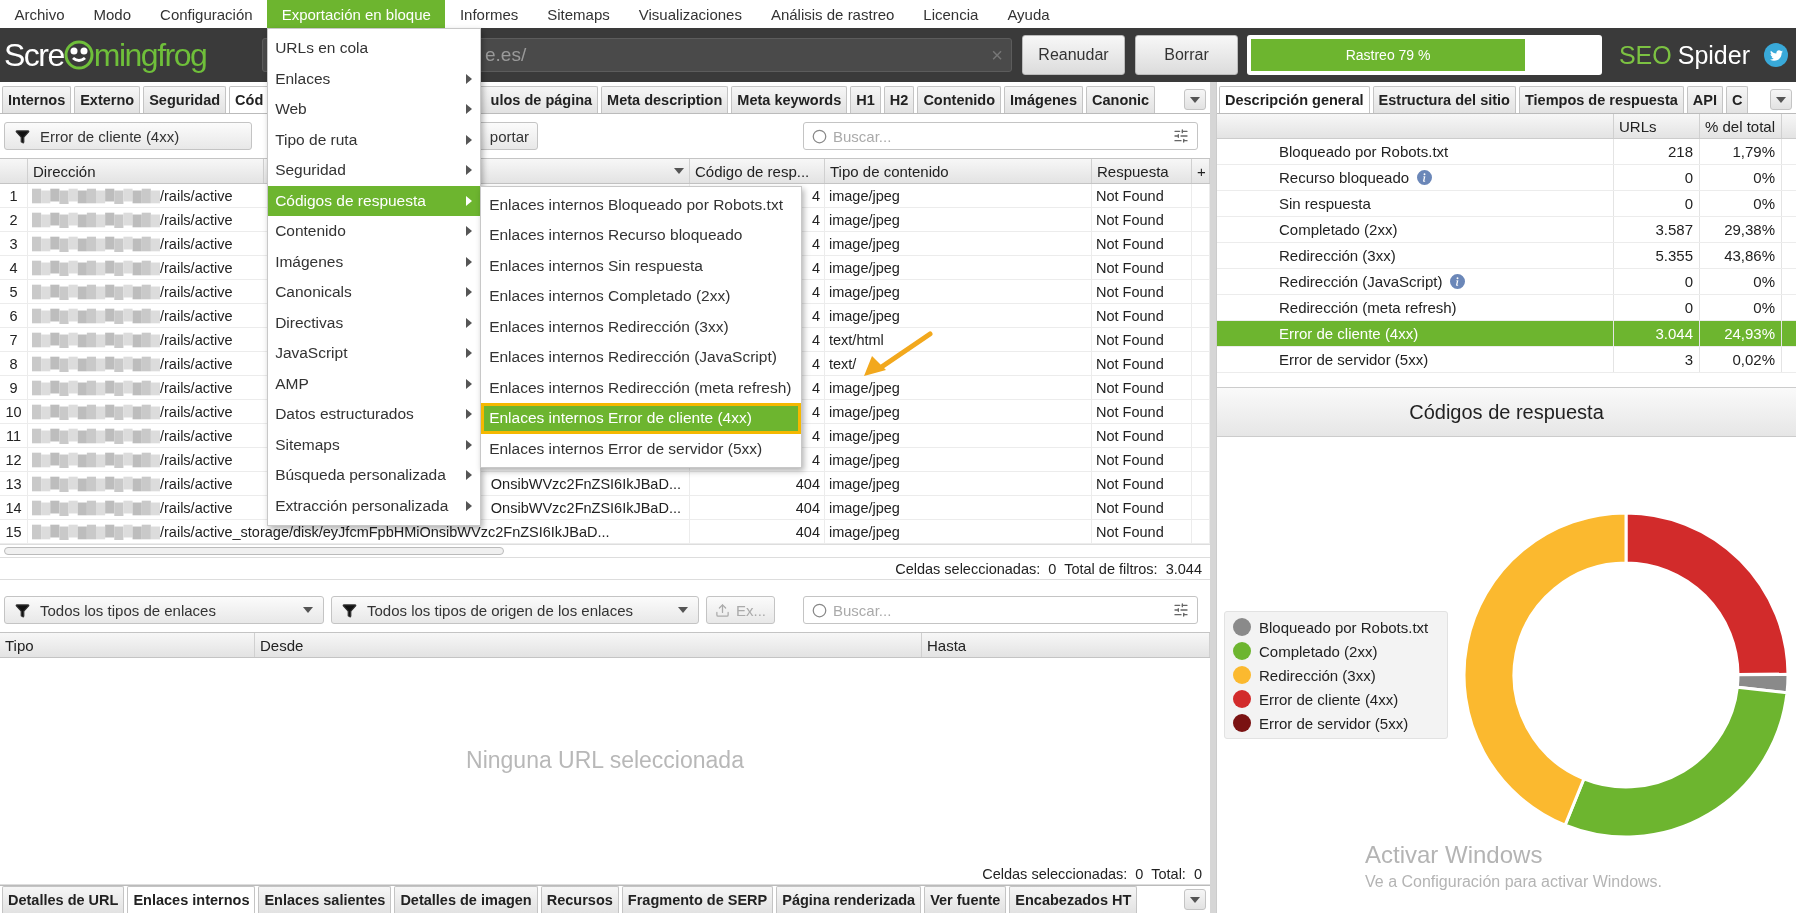 This screenshot has width=1796, height=913. What do you see at coordinates (1354, 359) in the screenshot?
I see `table-cell: Error de servidor (5xx)` at bounding box center [1354, 359].